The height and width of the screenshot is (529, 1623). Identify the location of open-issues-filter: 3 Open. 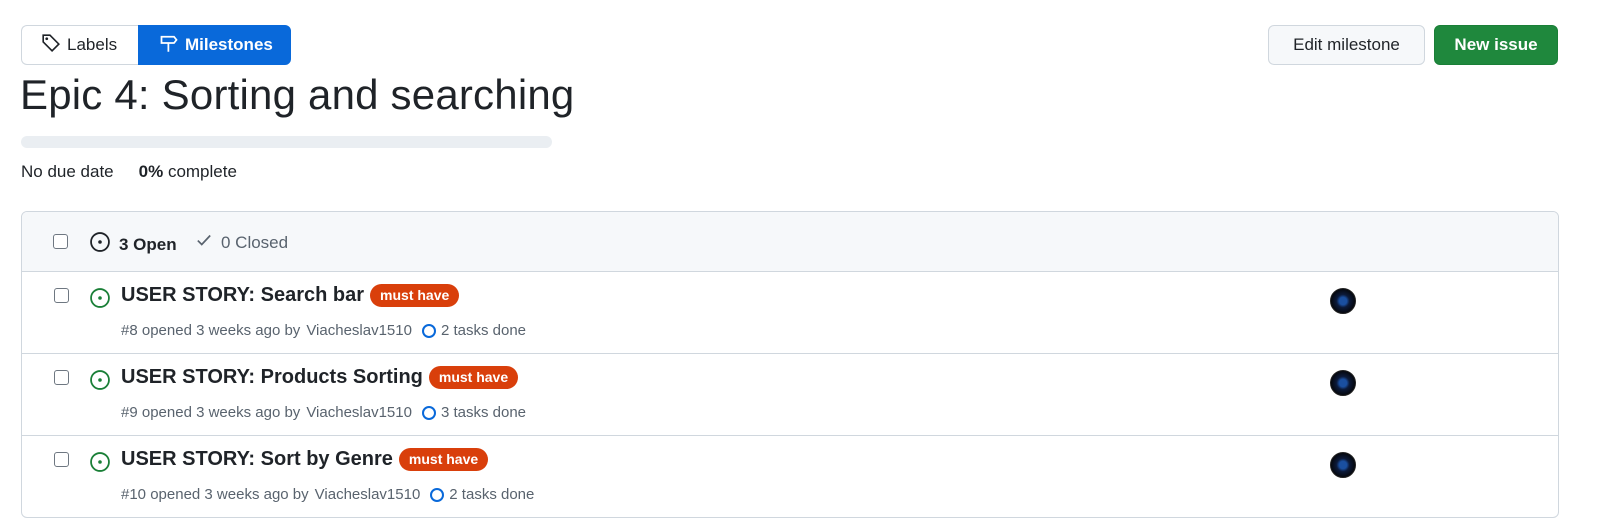
(133, 244).